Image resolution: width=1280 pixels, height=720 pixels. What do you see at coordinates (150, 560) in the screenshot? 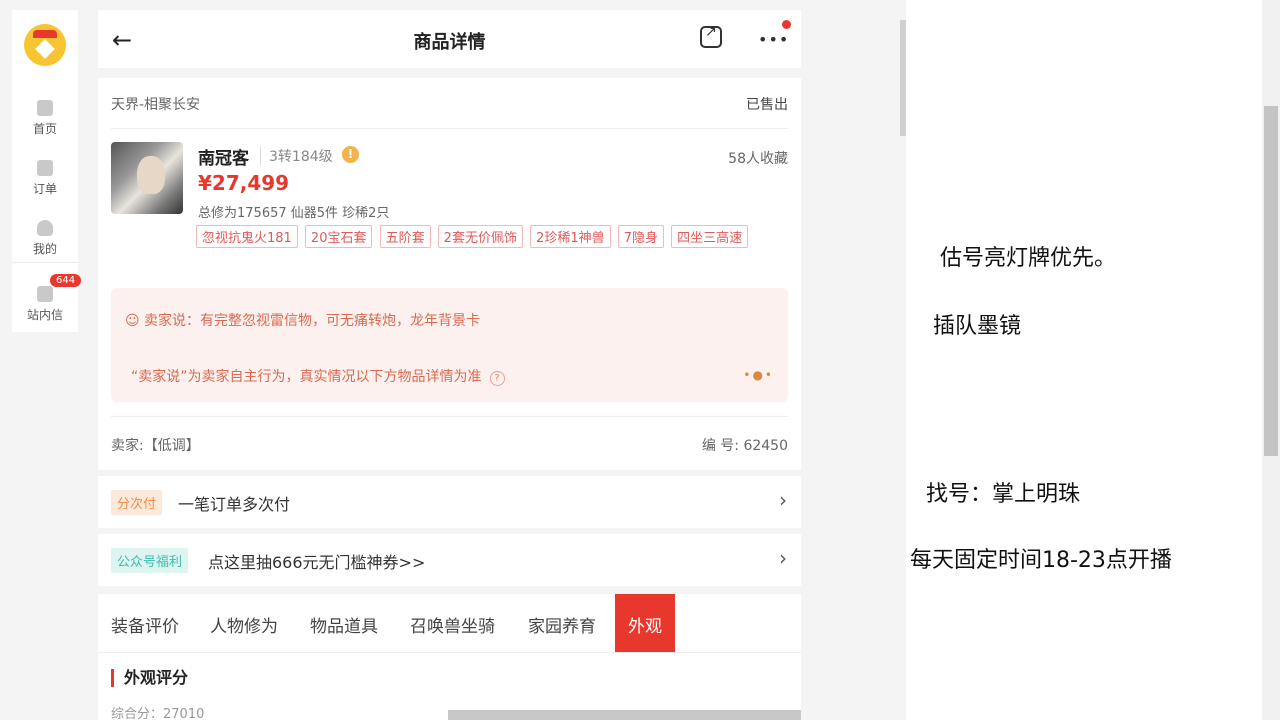
I see `promo-tag: 公众号福利` at bounding box center [150, 560].